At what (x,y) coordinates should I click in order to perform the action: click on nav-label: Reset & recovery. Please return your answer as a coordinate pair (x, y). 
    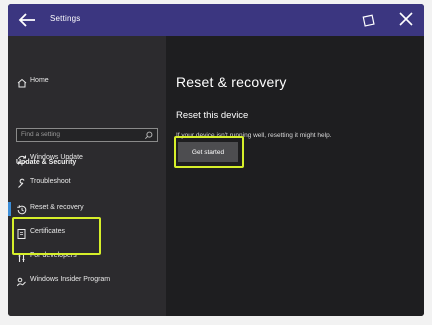
    Looking at the image, I should click on (57, 207).